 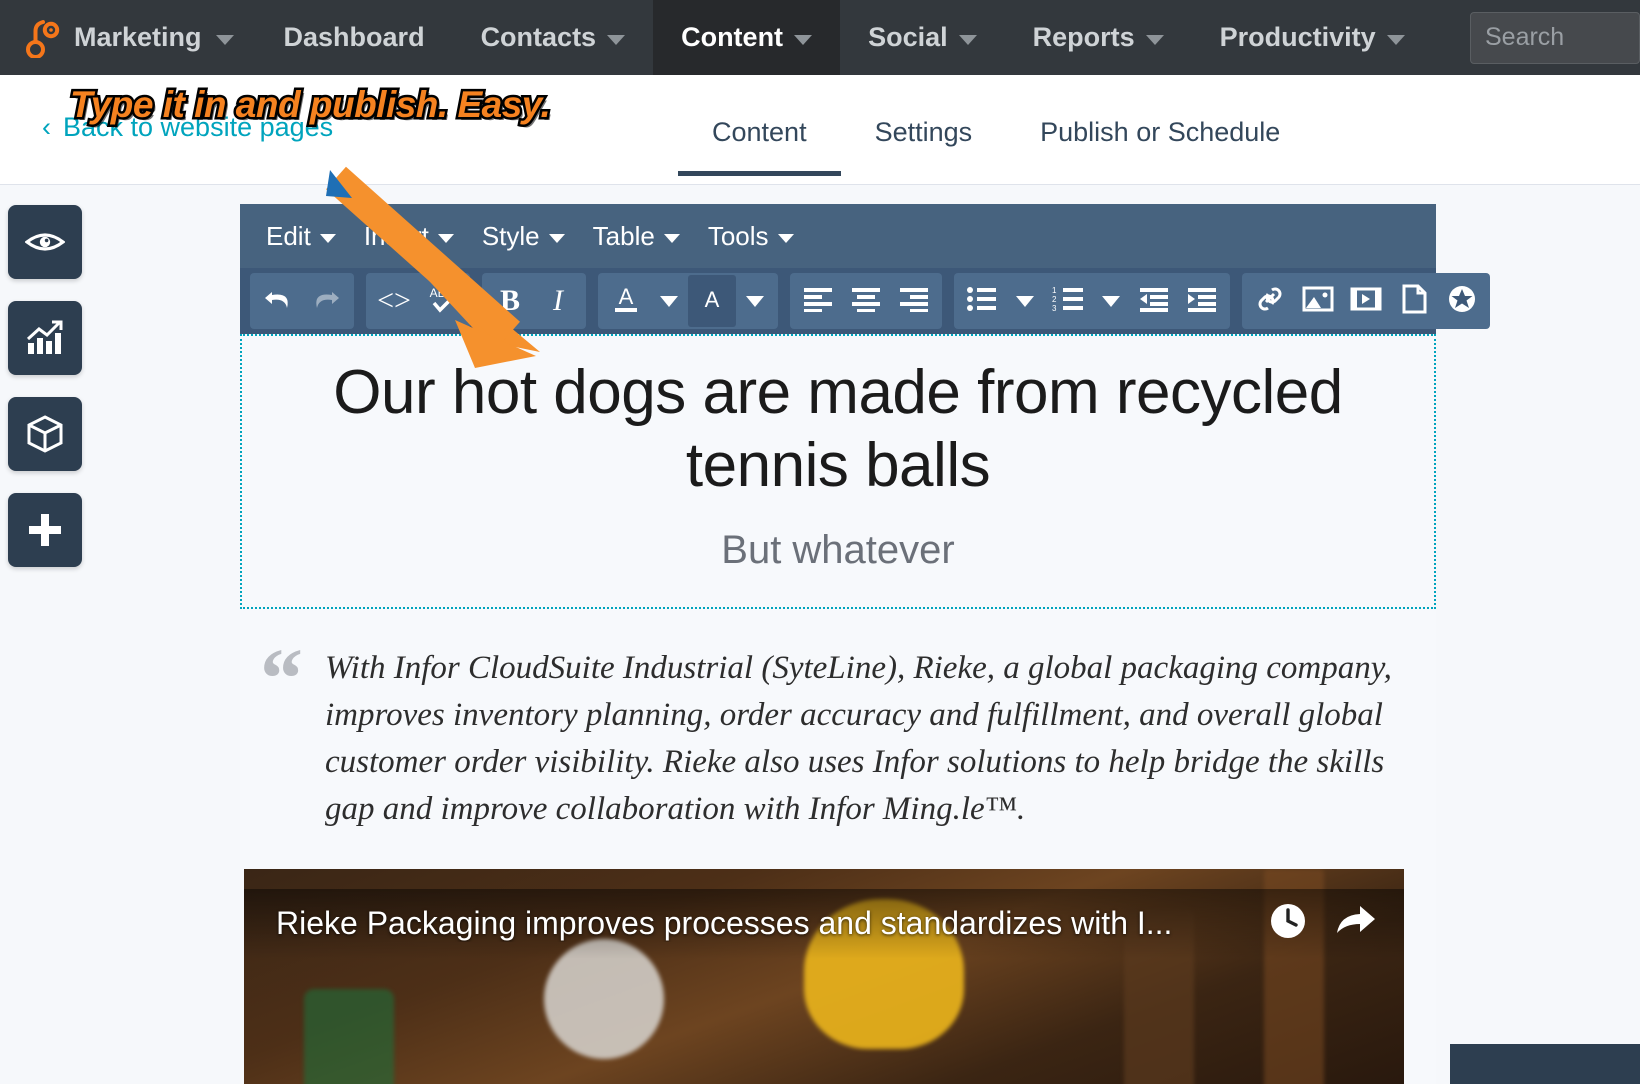 I want to click on indent-icon, so click(x=1202, y=301).